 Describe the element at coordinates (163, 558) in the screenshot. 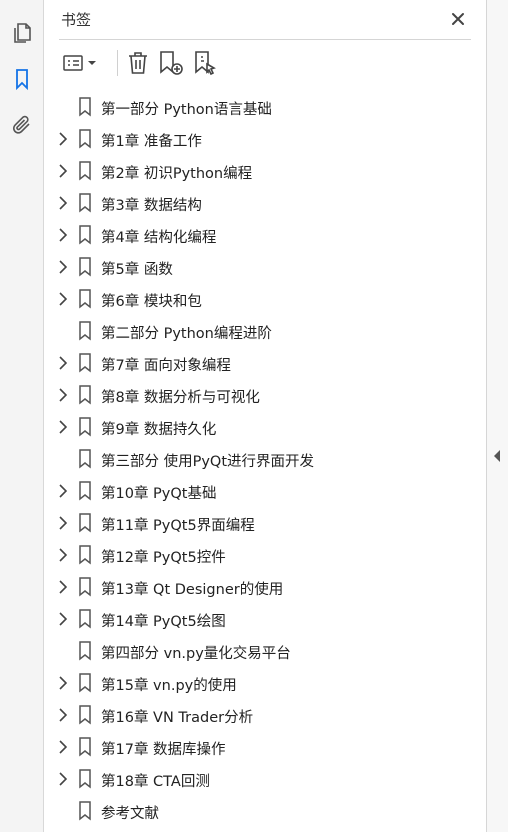

I see `bookmark-label: 第12章 PyQt5控件` at that location.